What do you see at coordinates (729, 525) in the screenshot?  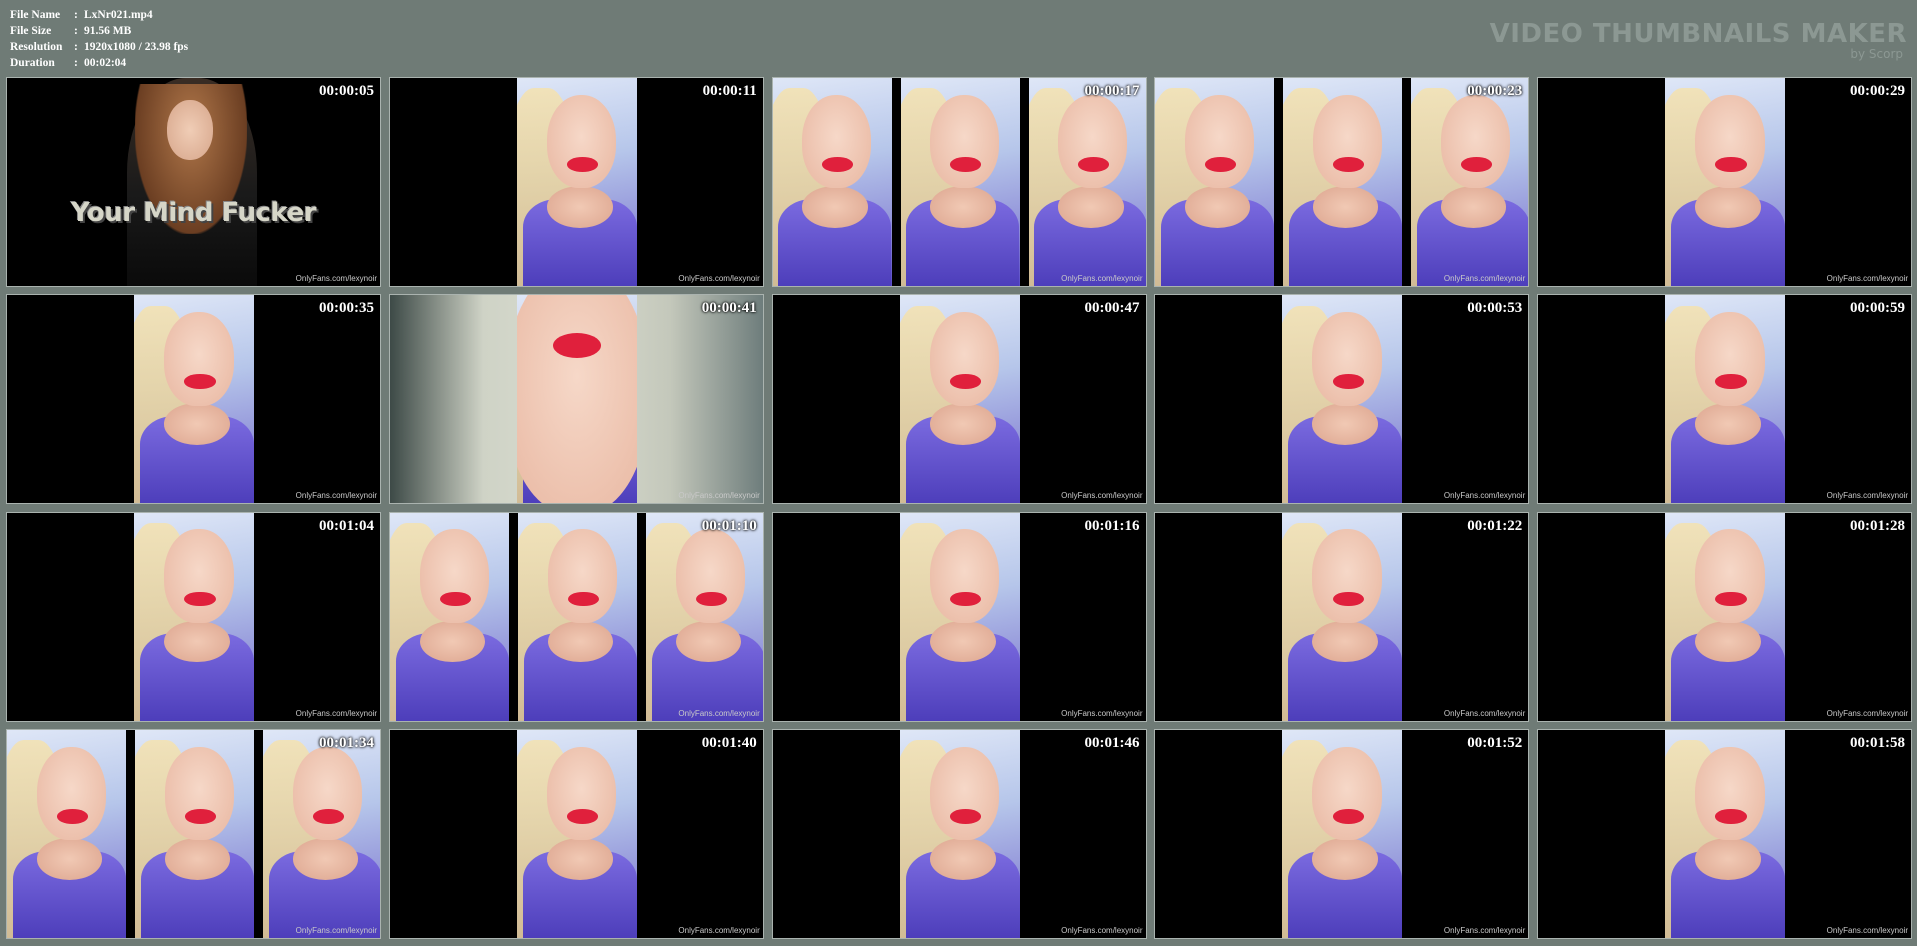 I see `timestamp: 00:01:10` at bounding box center [729, 525].